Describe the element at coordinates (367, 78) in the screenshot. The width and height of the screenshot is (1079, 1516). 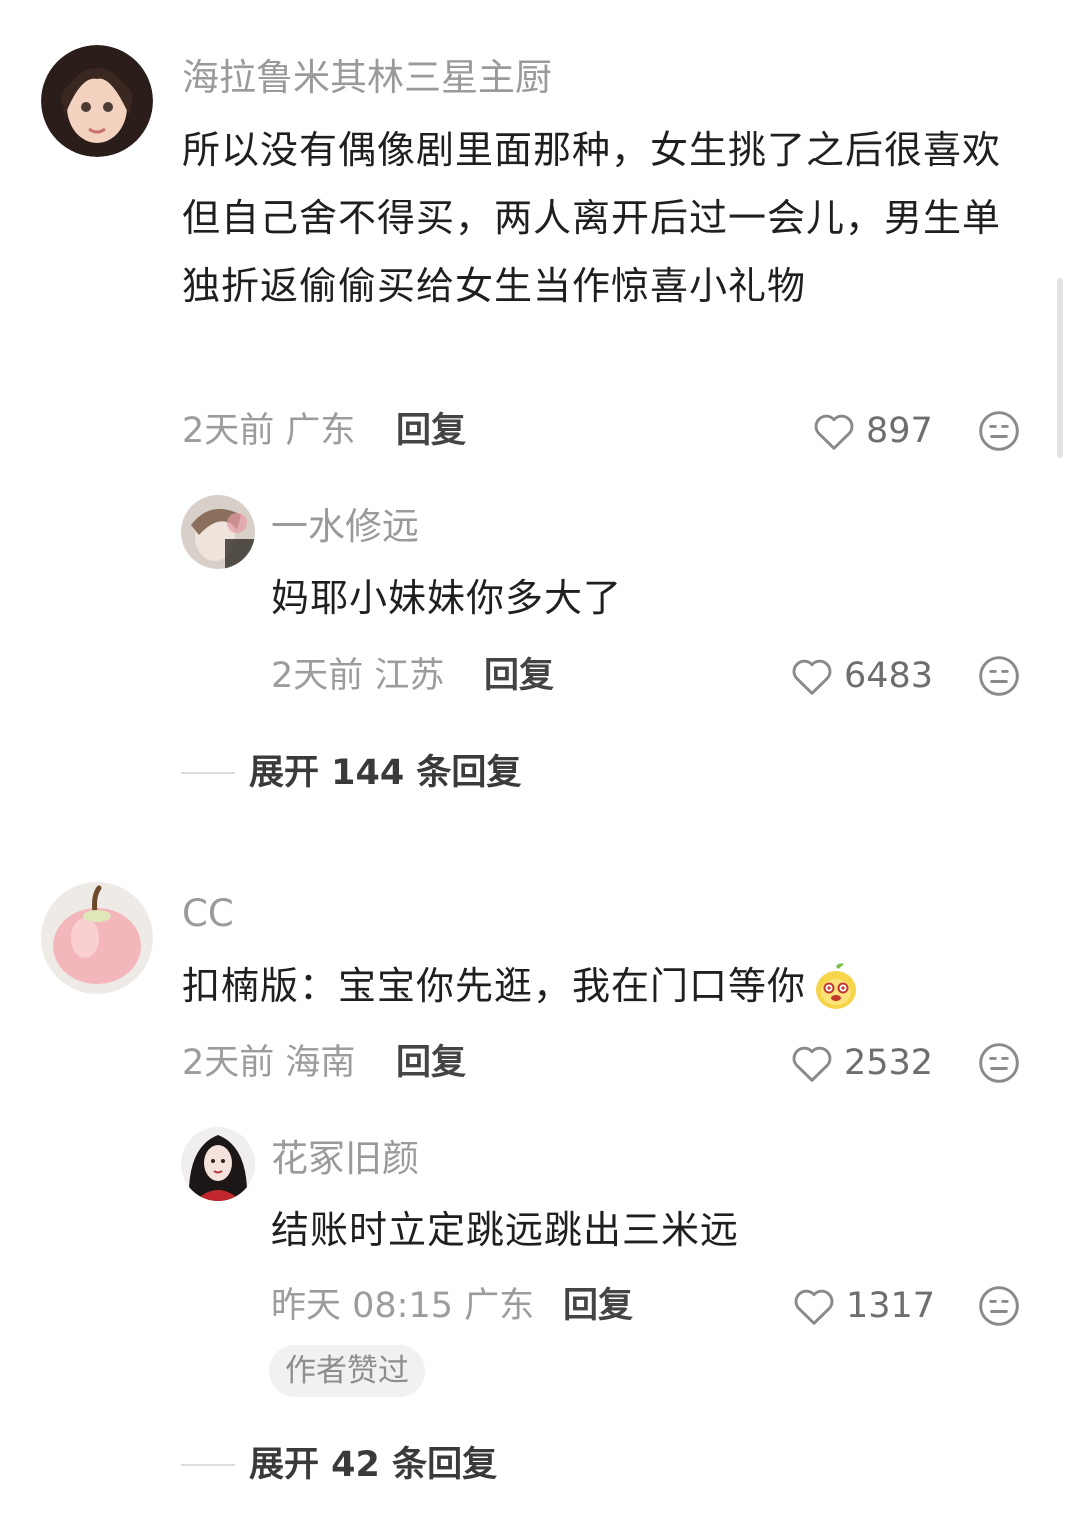
I see `comment-username: 海拉鲁米其林三星主厨` at that location.